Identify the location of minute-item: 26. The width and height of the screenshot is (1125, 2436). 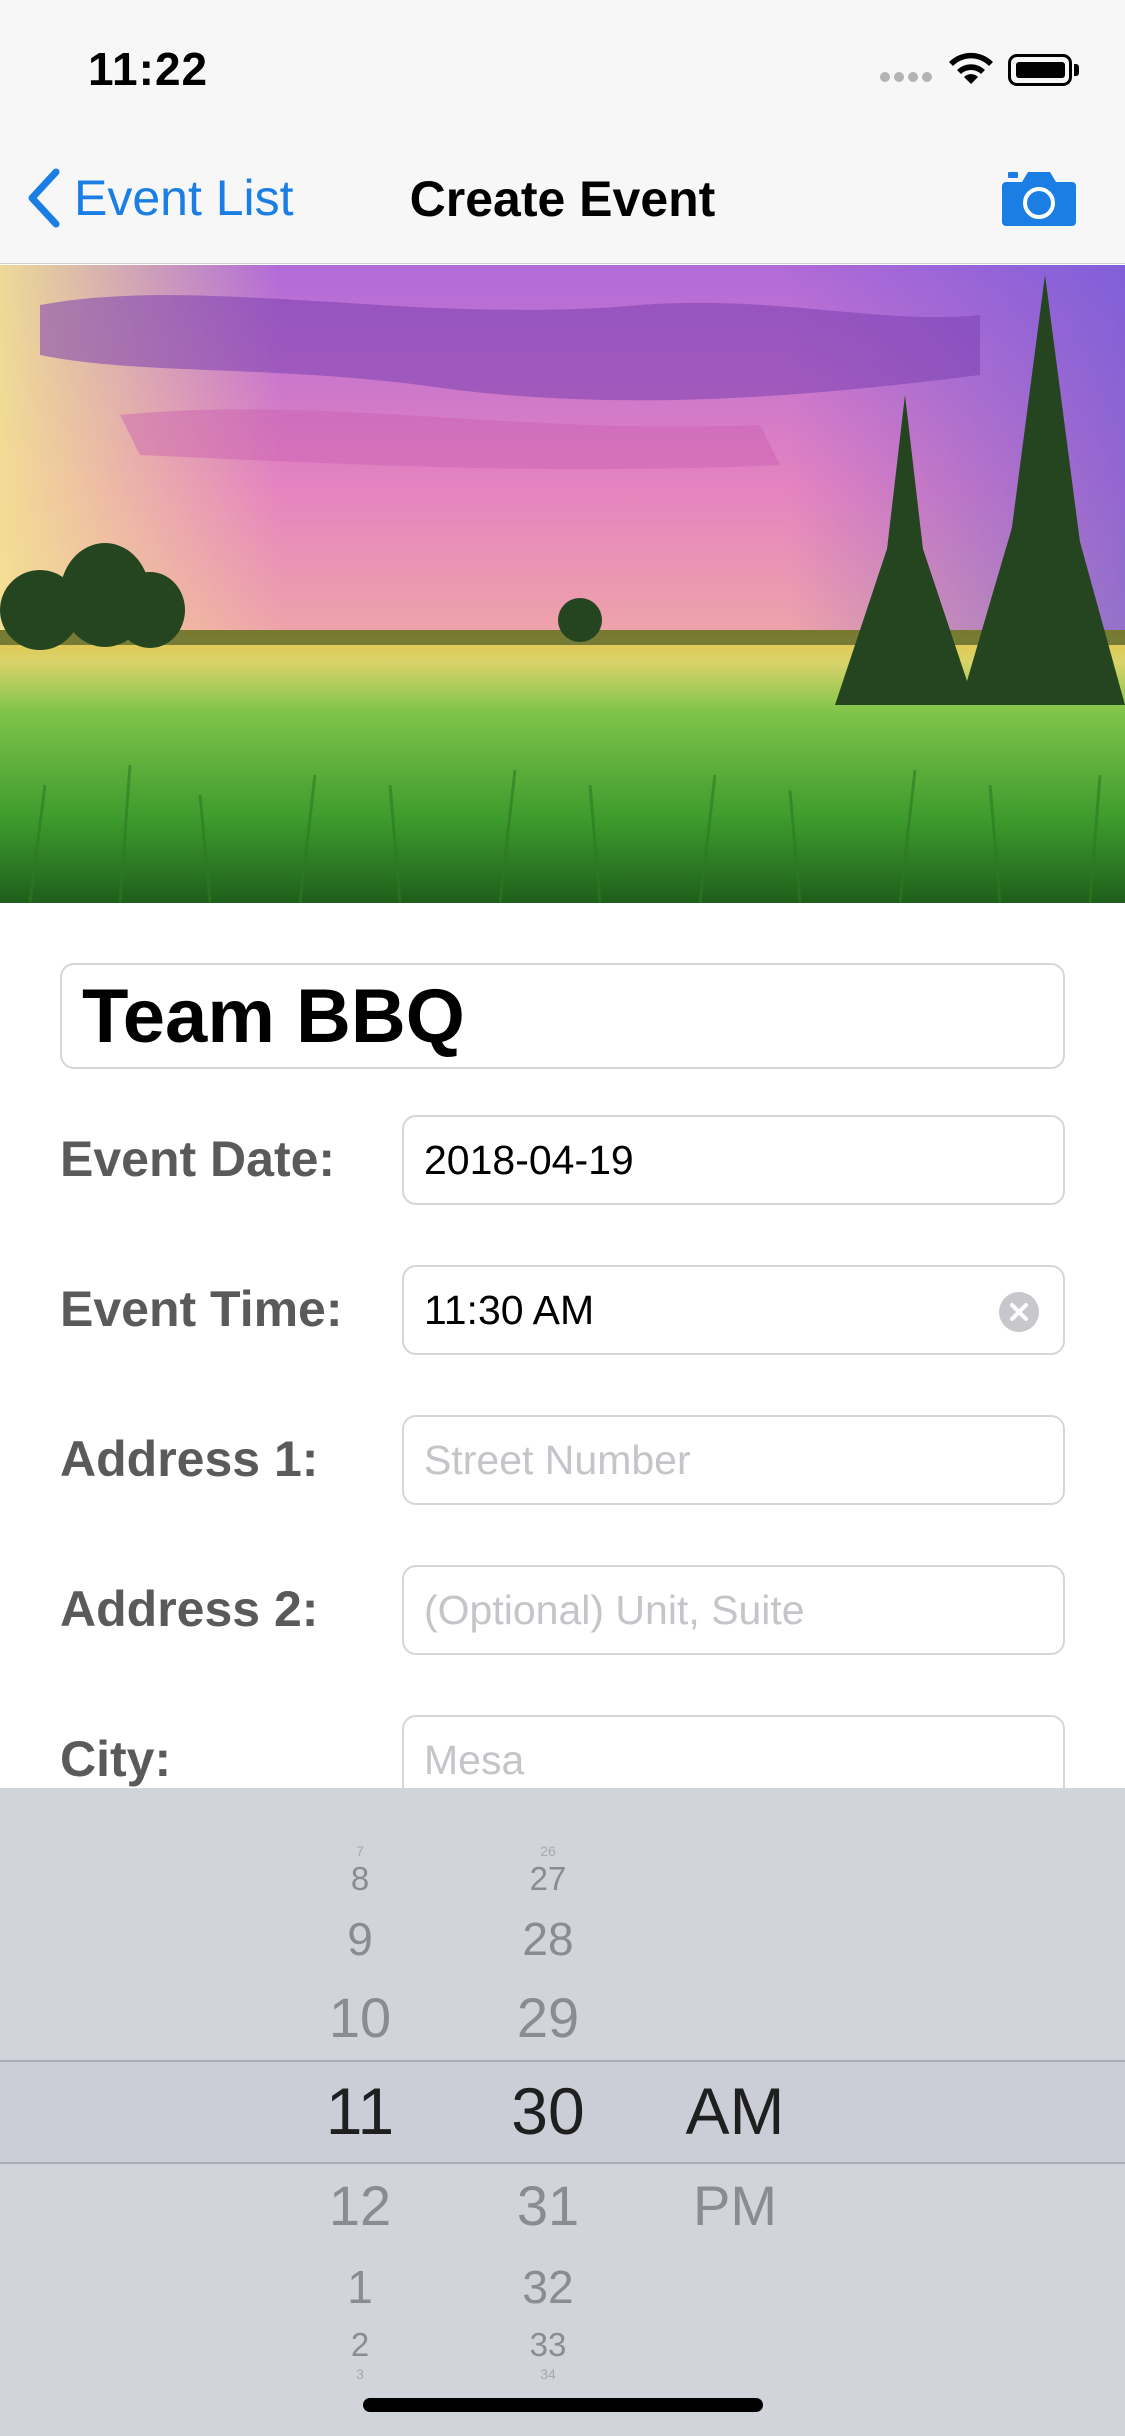
(548, 1851).